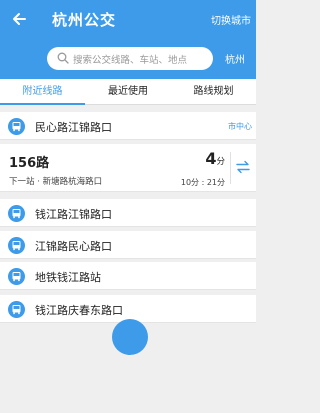 The width and height of the screenshot is (320, 413). What do you see at coordinates (73, 246) in the screenshot?
I see `stop-name: 江锦路民心路口` at bounding box center [73, 246].